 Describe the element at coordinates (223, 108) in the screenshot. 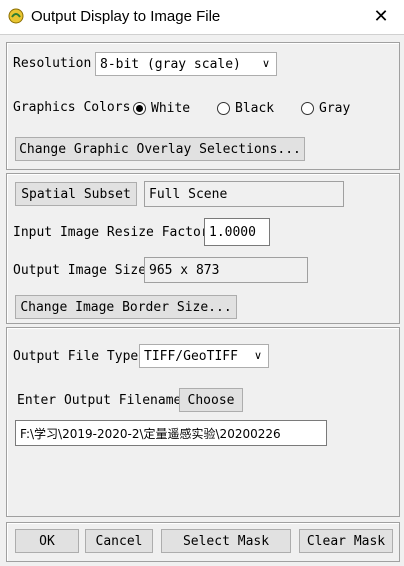

I see `radio-black` at that location.